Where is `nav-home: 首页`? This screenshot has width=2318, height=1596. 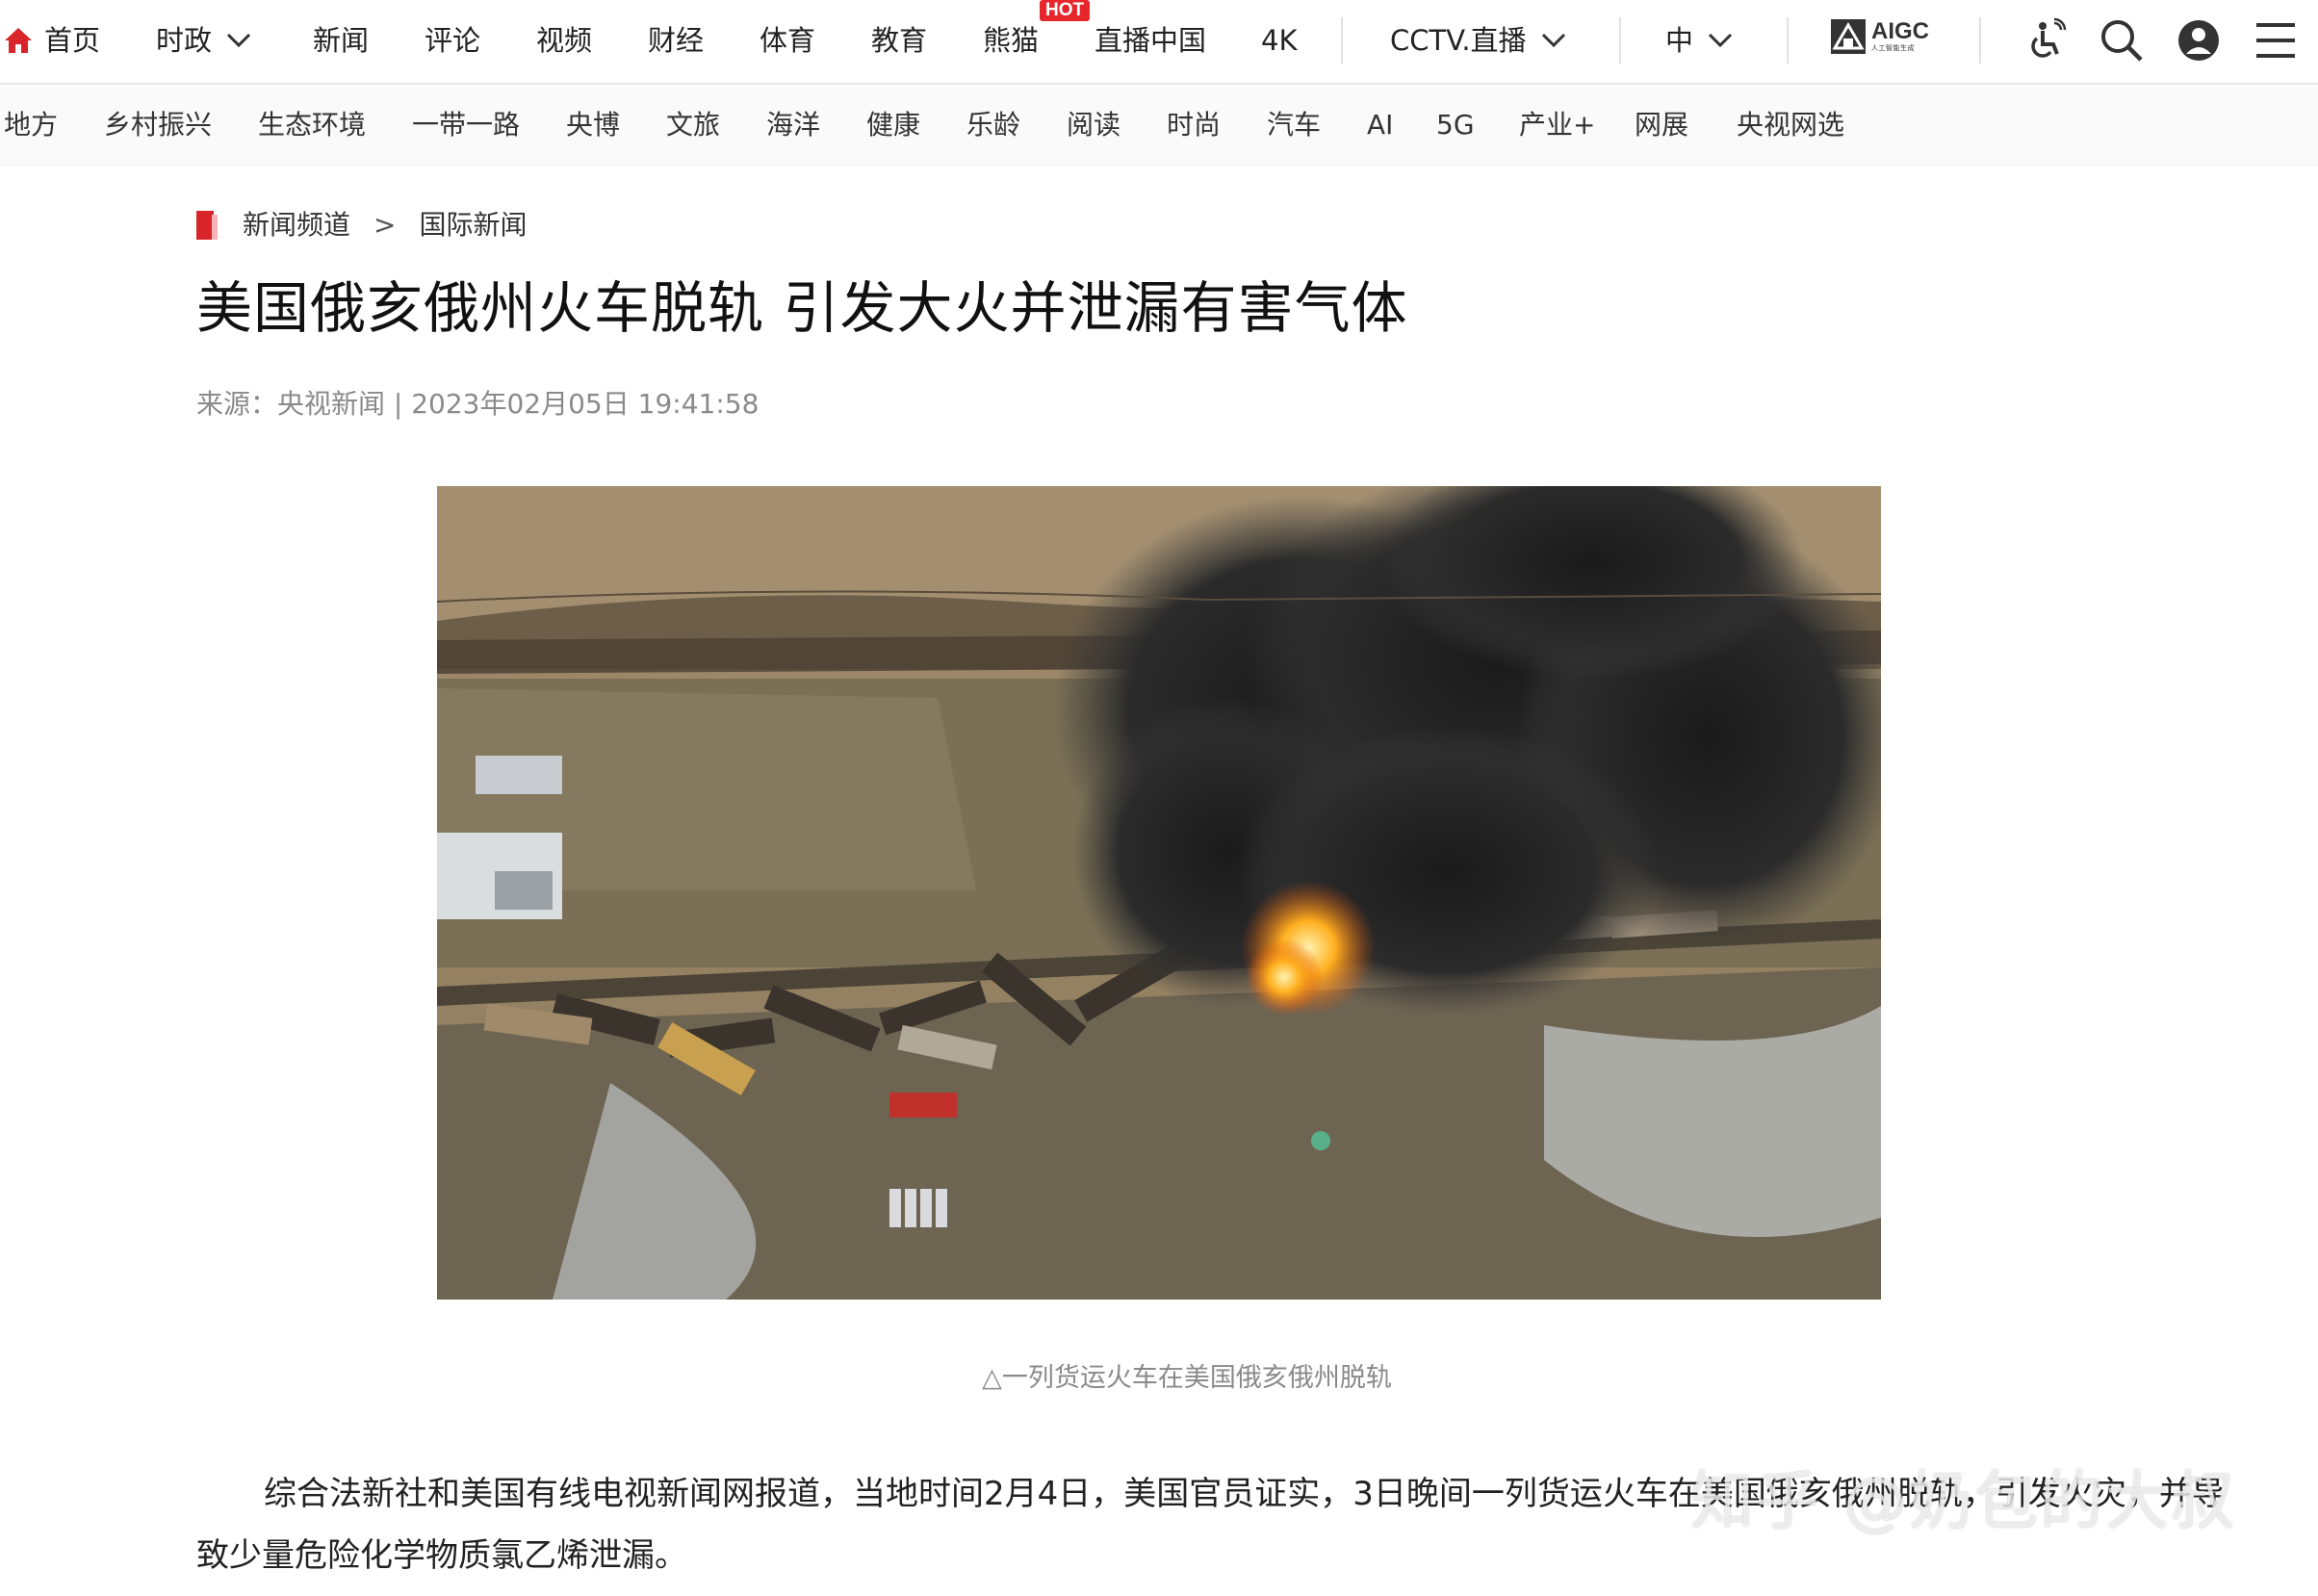 nav-home: 首页 is located at coordinates (52, 40).